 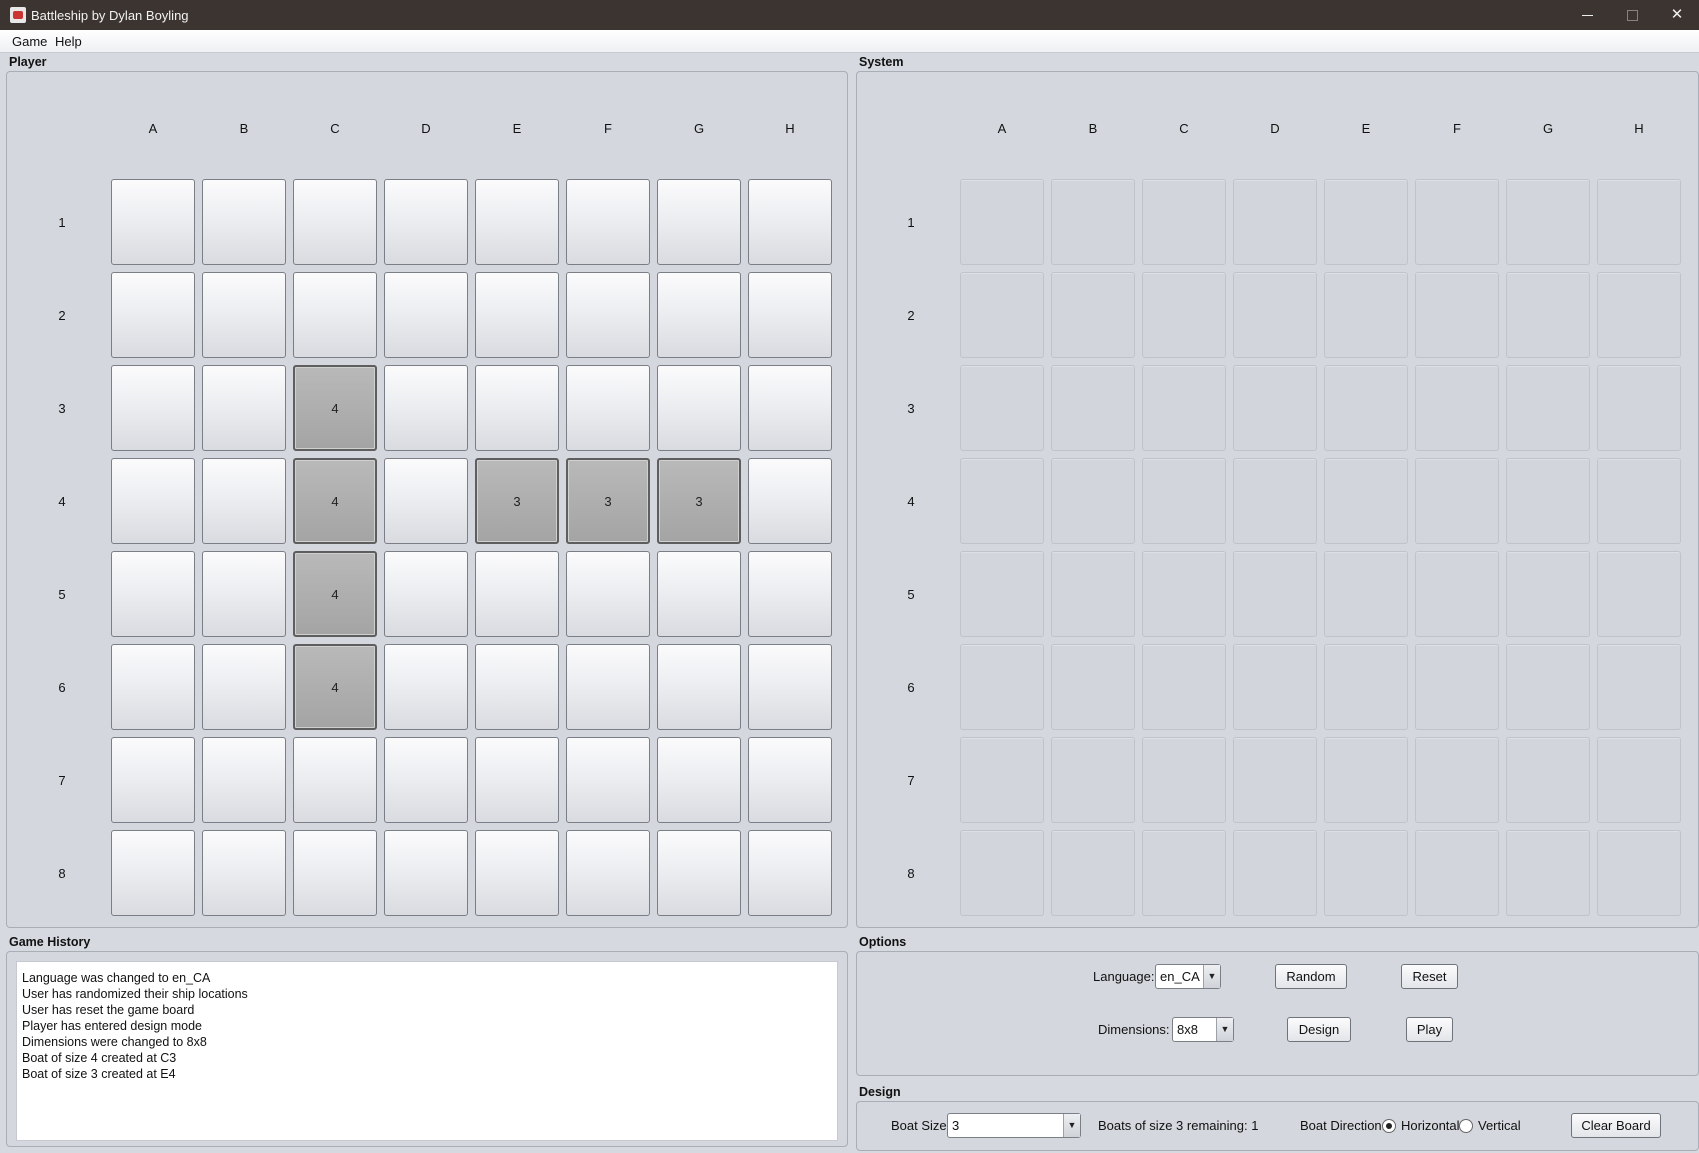 I want to click on grid-cell-G3, so click(x=699, y=408).